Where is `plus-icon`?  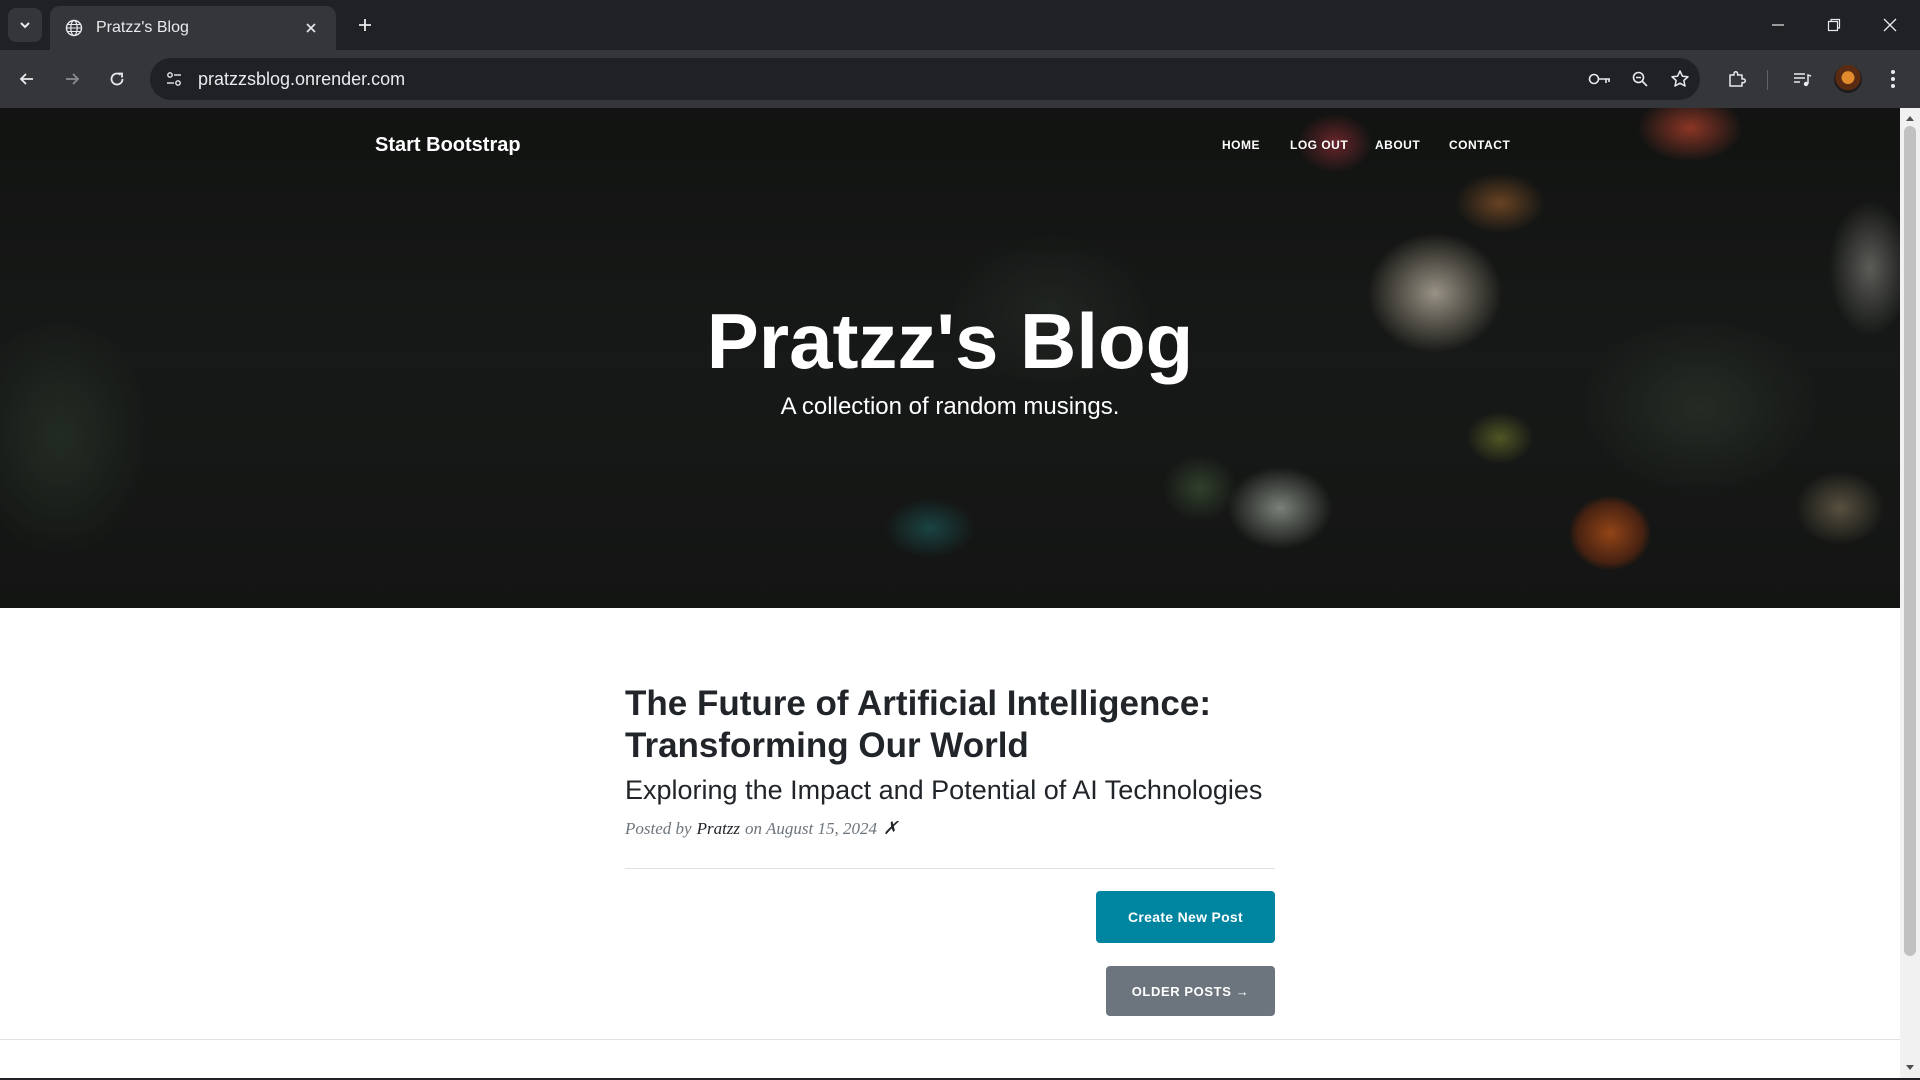
plus-icon is located at coordinates (365, 25).